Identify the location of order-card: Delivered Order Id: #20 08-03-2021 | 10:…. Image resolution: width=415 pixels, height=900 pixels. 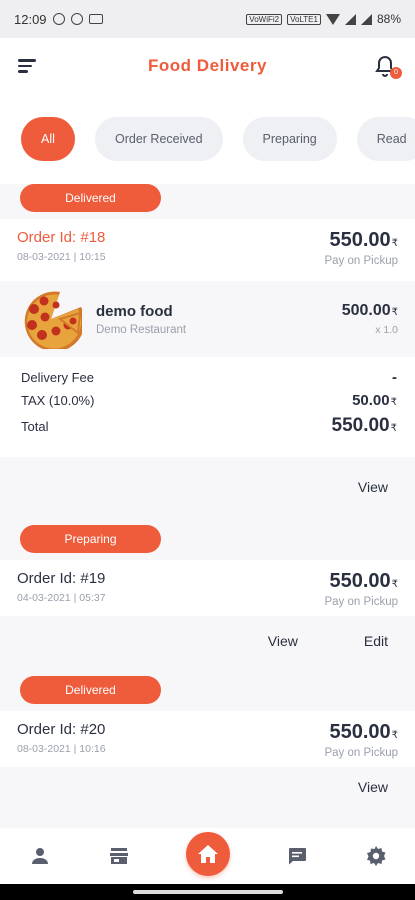
(207, 741).